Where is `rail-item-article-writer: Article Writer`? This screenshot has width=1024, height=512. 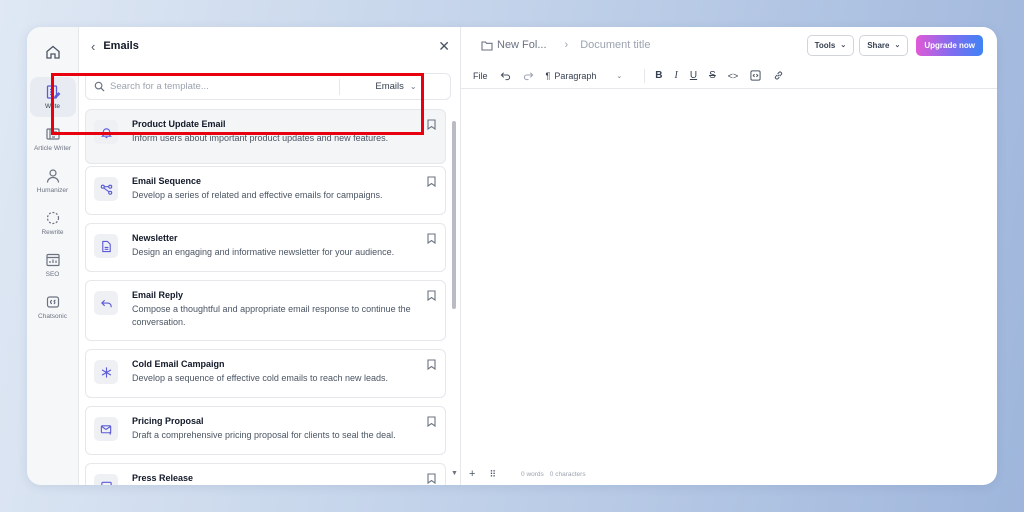 rail-item-article-writer: Article Writer is located at coordinates (53, 139).